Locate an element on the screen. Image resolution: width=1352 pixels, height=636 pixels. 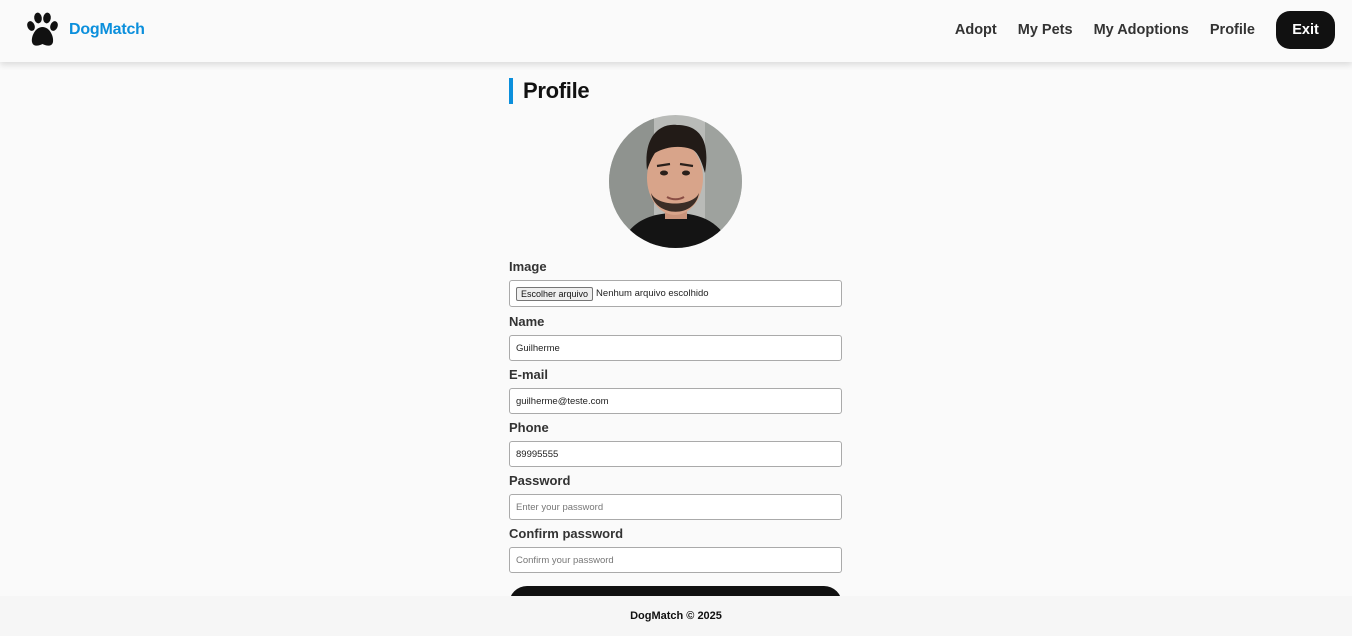
name-label: Name is located at coordinates (527, 321).